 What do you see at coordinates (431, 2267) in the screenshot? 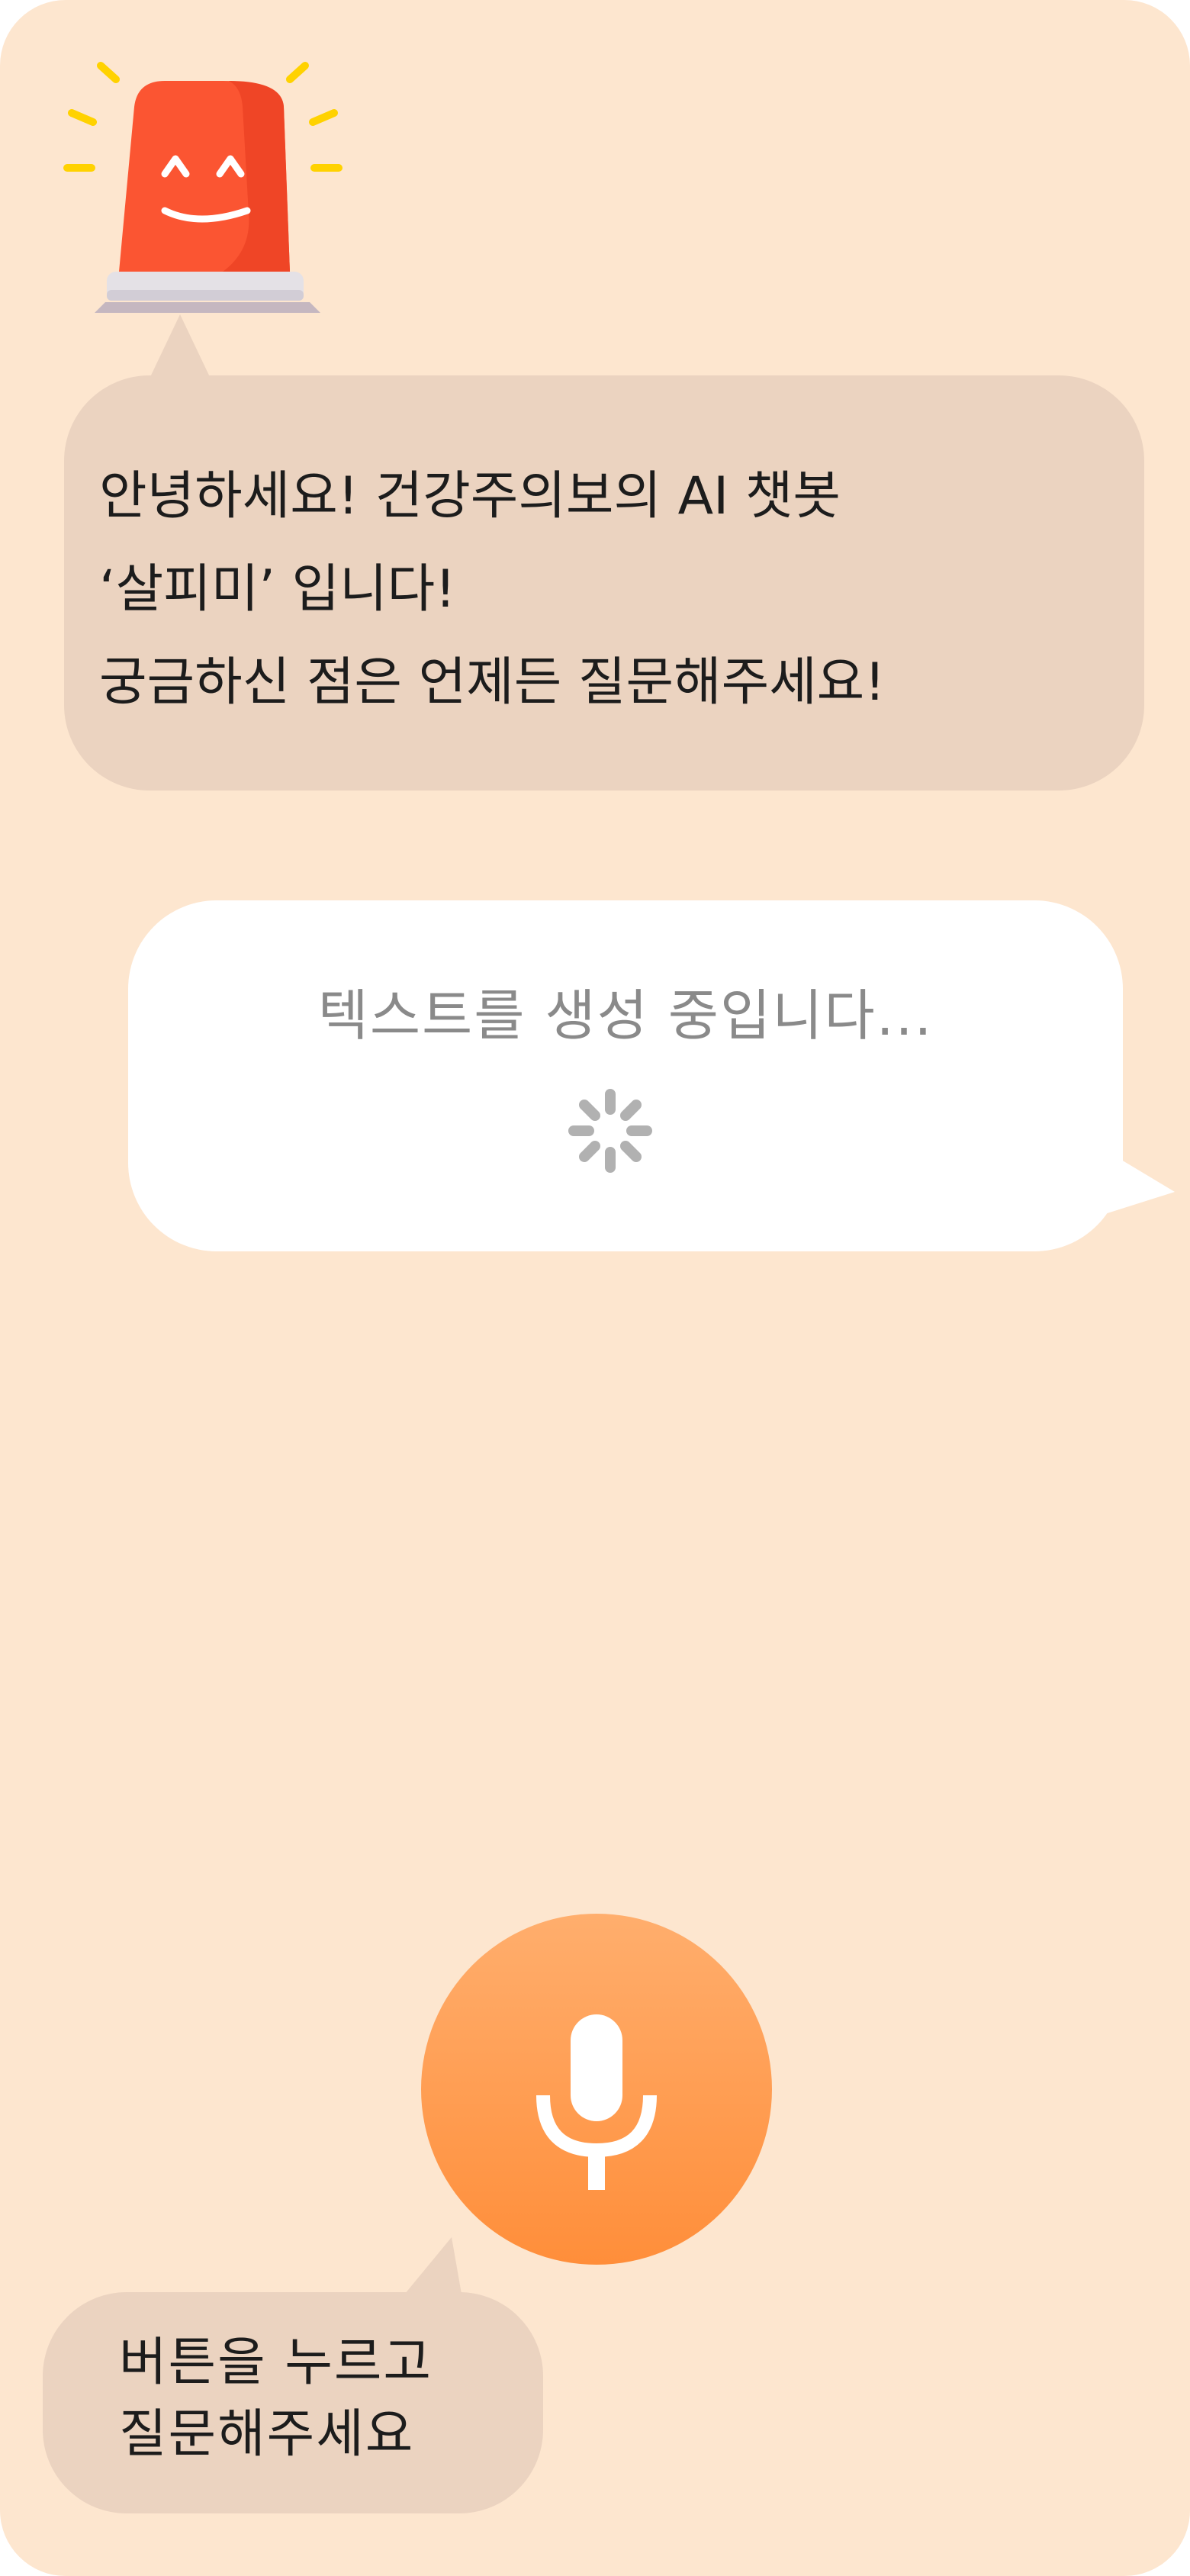
I see `hint-bubble-tail` at bounding box center [431, 2267].